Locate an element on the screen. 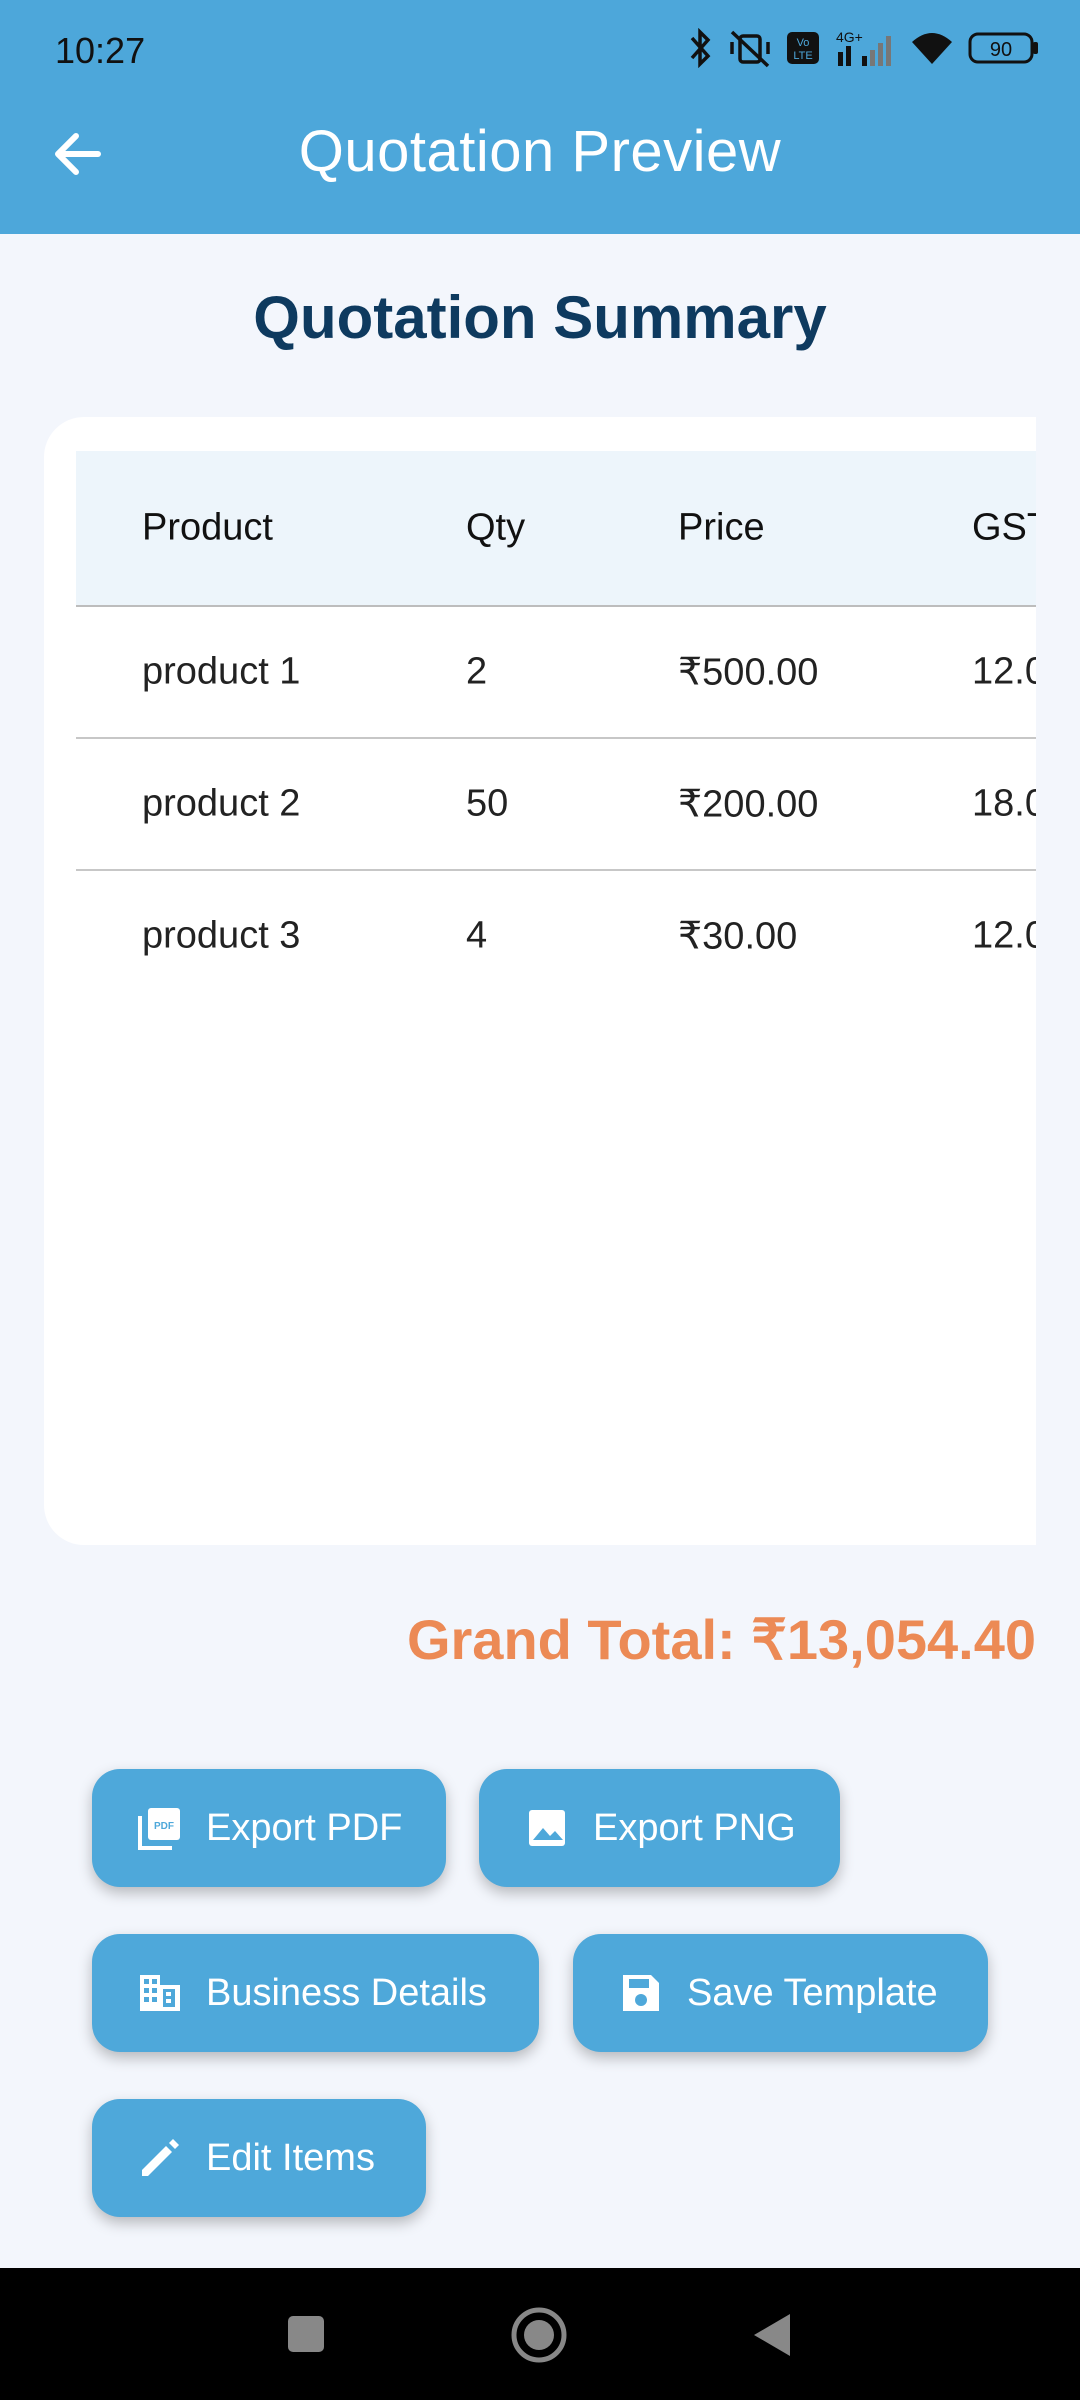 This screenshot has width=1080, height=2400. mute-vibrate-icon is located at coordinates (750, 48).